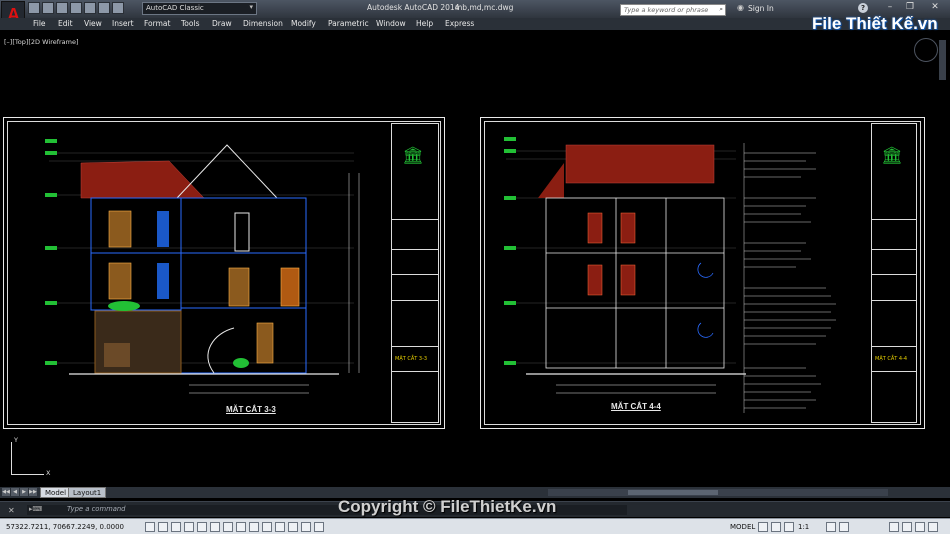 This screenshot has width=950, height=534. I want to click on undo-icon, so click(104, 8).